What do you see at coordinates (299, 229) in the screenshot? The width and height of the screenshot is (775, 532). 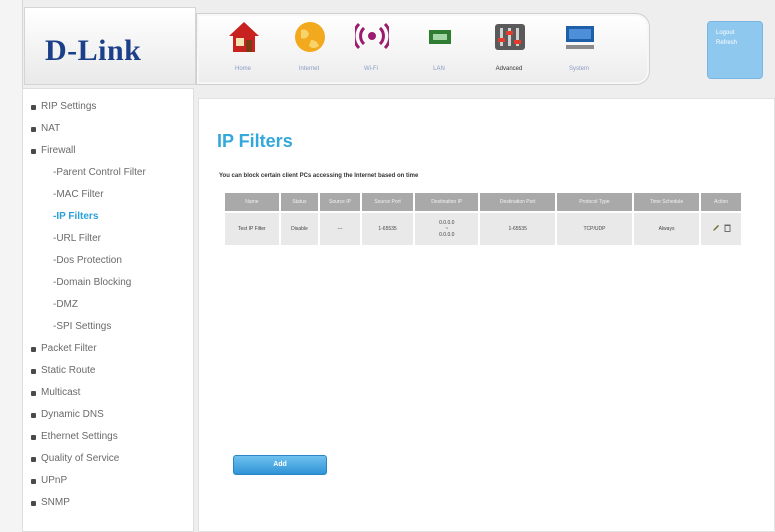 I see `cell-status: Disable` at bounding box center [299, 229].